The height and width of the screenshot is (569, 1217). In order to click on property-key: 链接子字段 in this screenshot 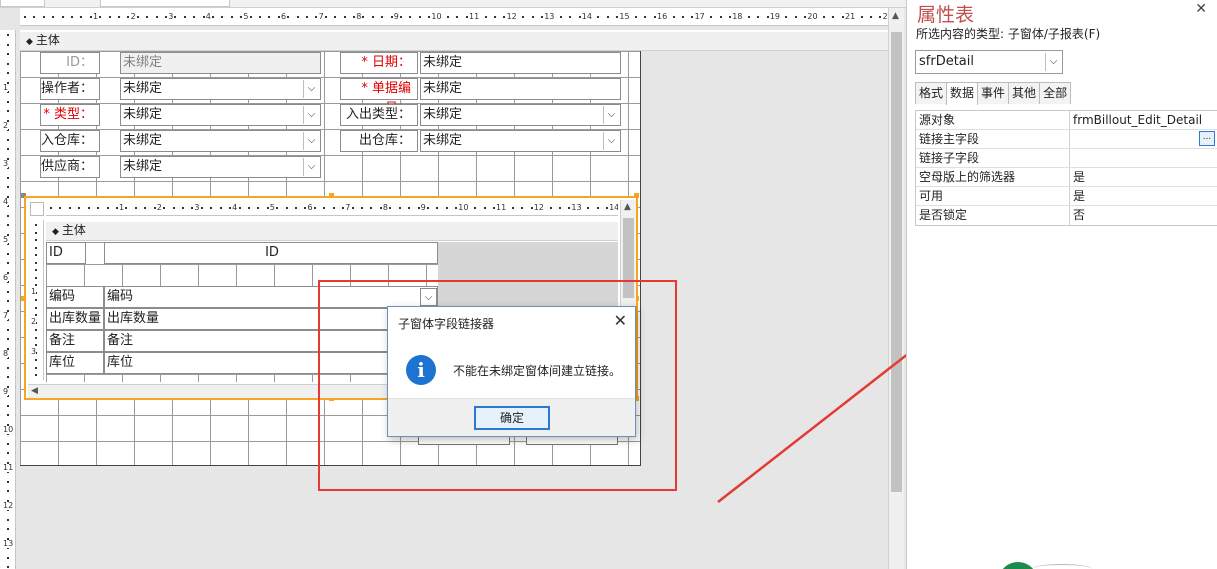, I will do `click(993, 158)`.